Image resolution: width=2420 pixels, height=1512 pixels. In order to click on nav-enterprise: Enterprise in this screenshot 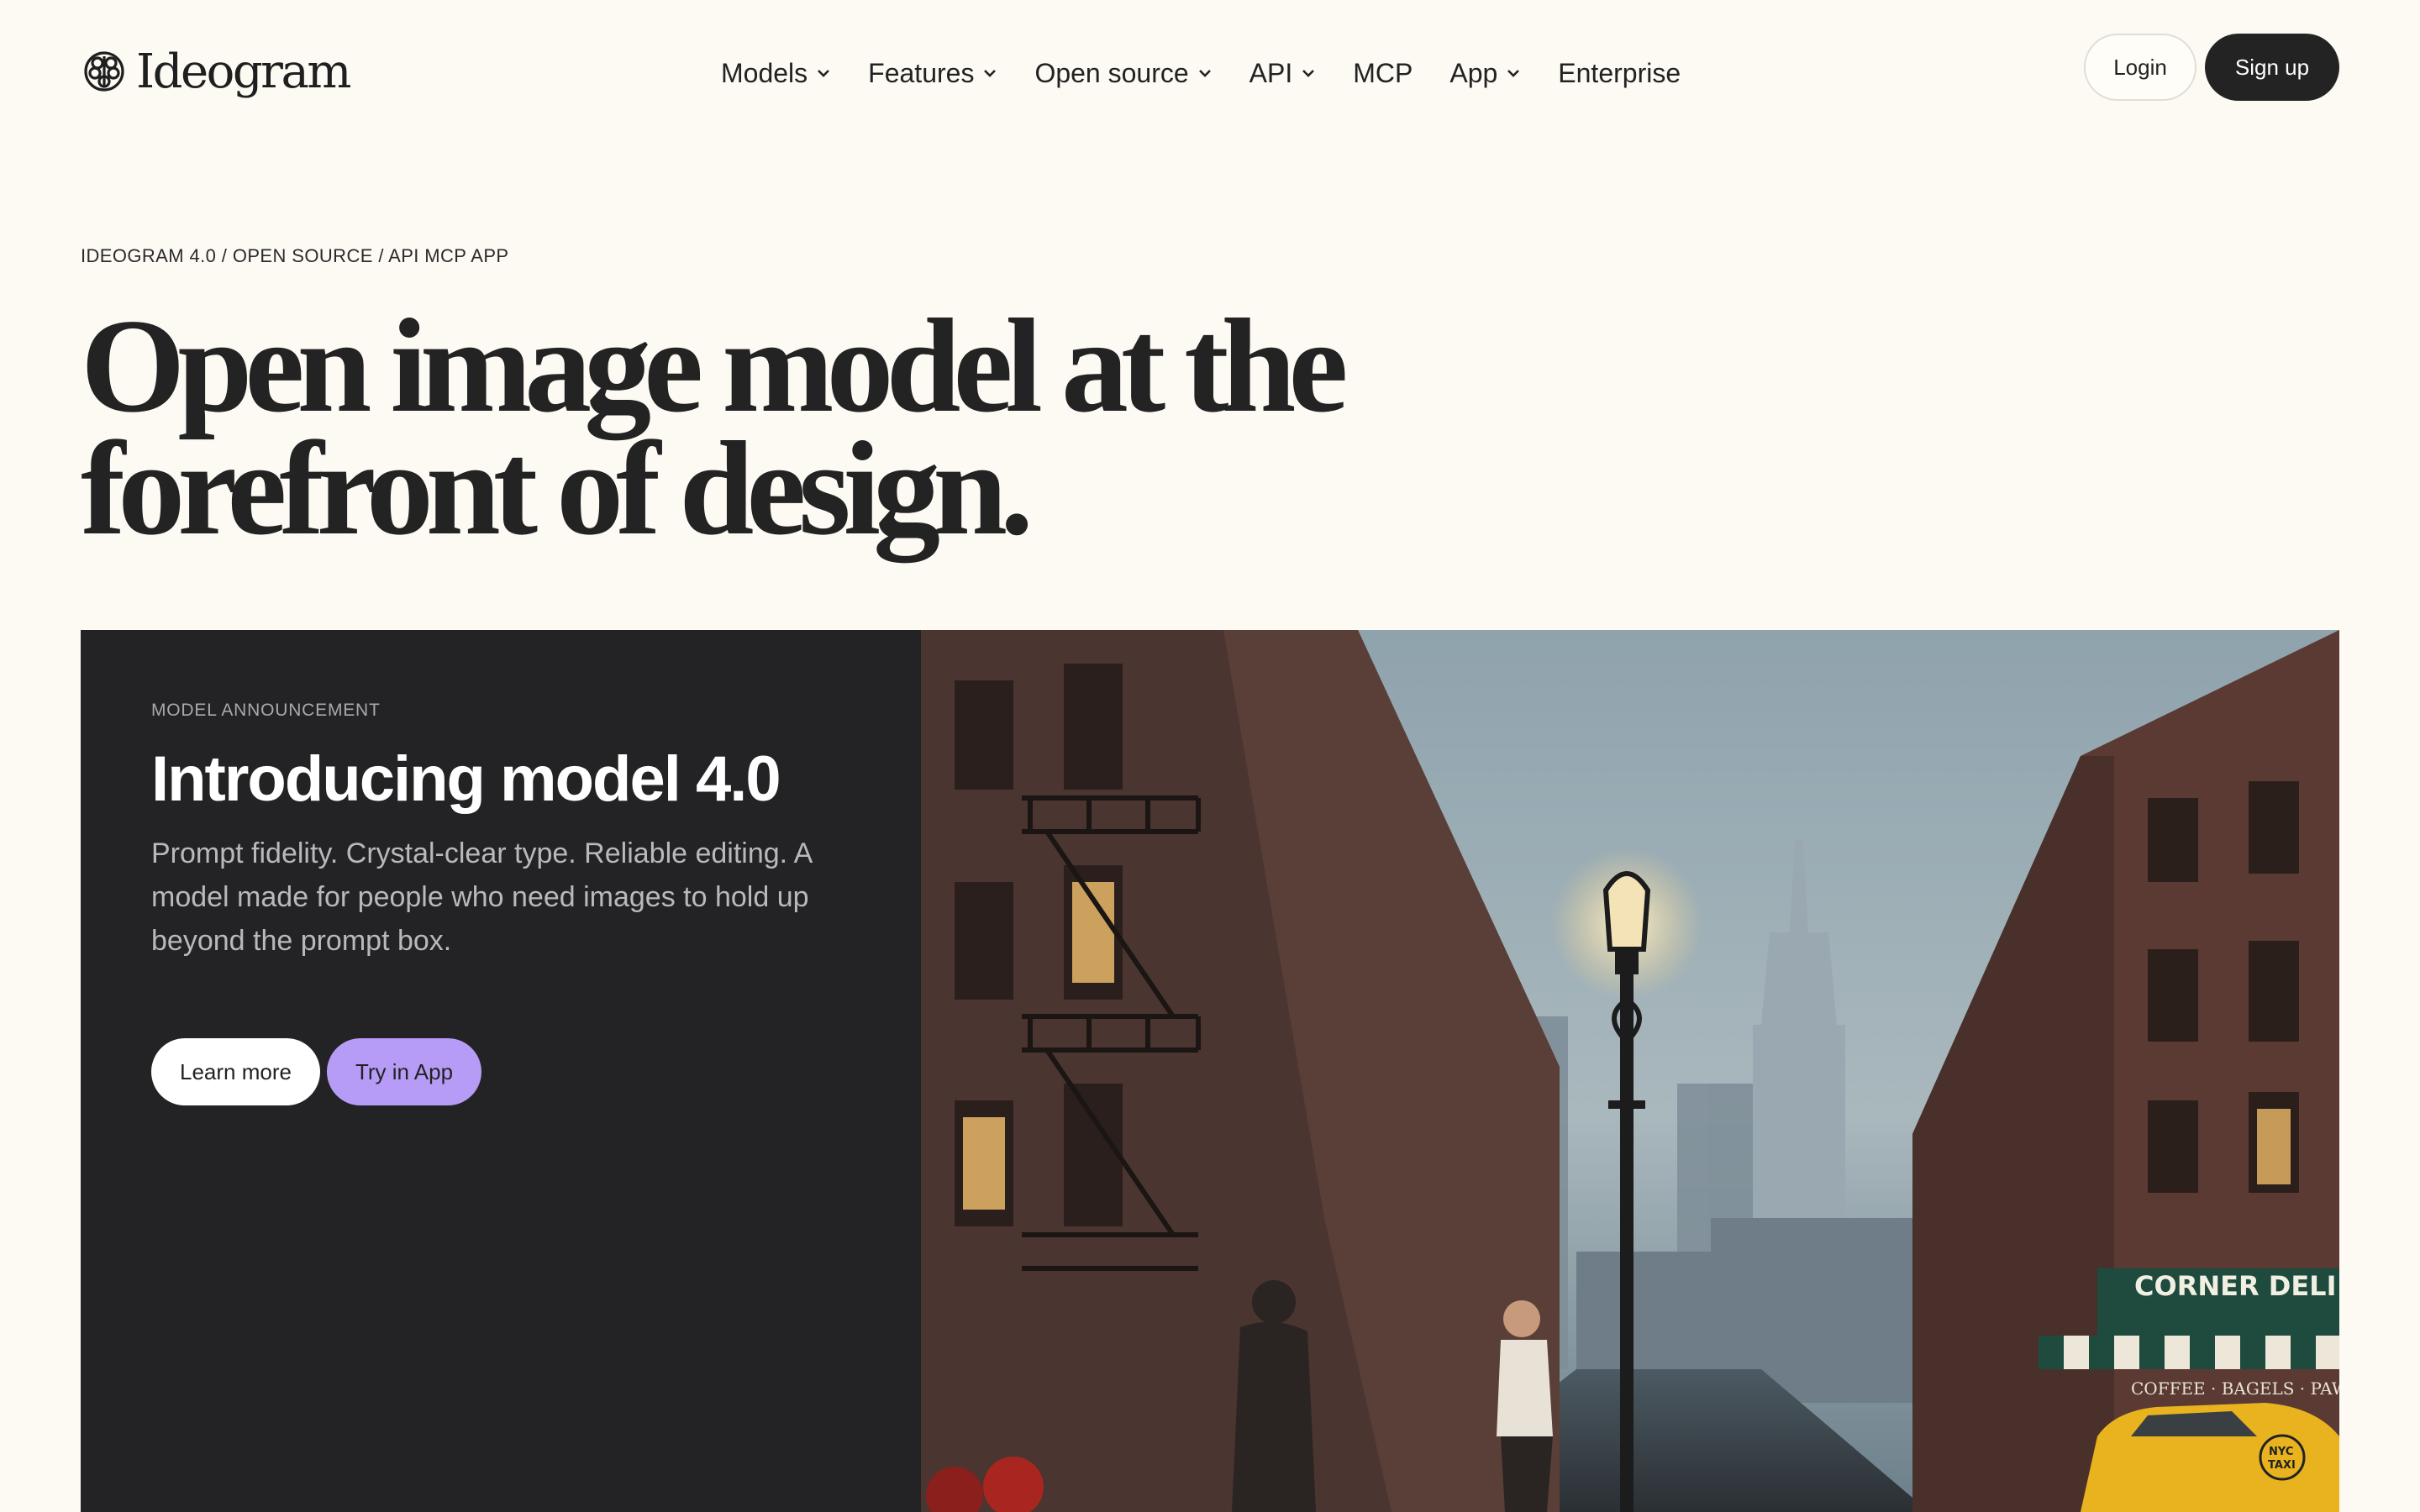, I will do `click(1619, 73)`.